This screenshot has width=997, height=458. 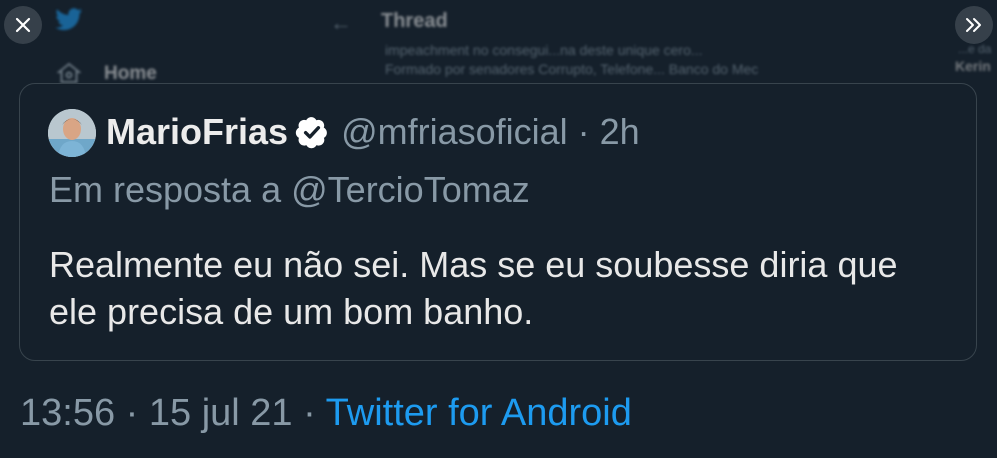 I want to click on back-arrow-icon: ←, so click(x=341, y=23).